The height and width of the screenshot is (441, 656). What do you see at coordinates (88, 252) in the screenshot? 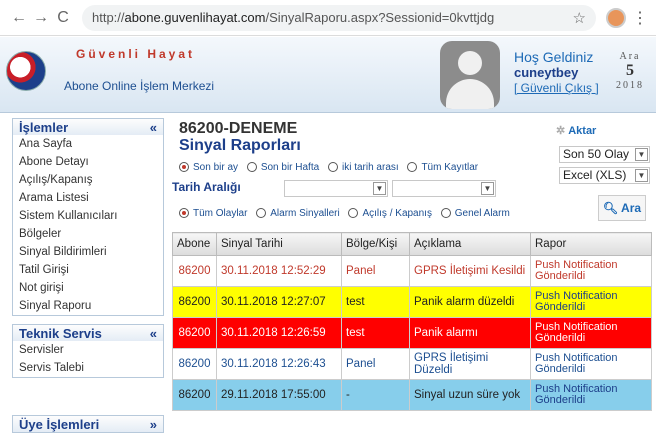
I see `sidebar-item: Sinyal Bildirimleri` at bounding box center [88, 252].